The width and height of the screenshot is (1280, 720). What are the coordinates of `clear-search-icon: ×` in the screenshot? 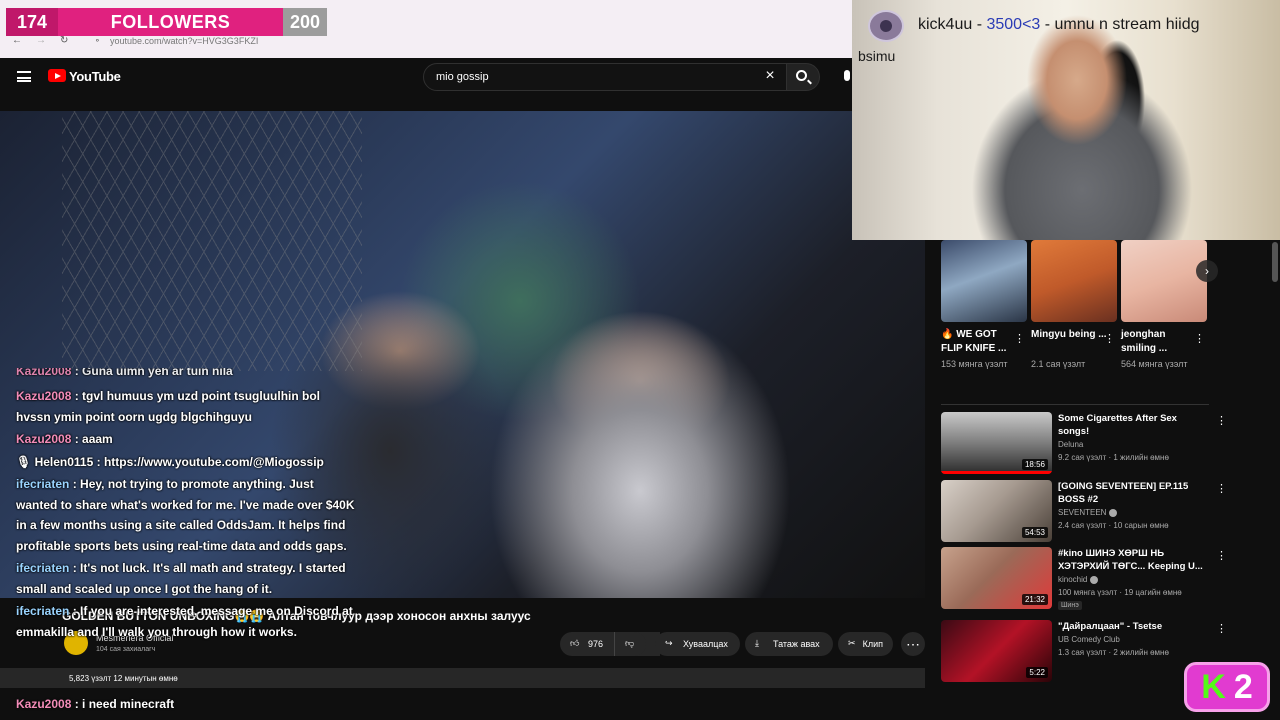 It's located at (770, 76).